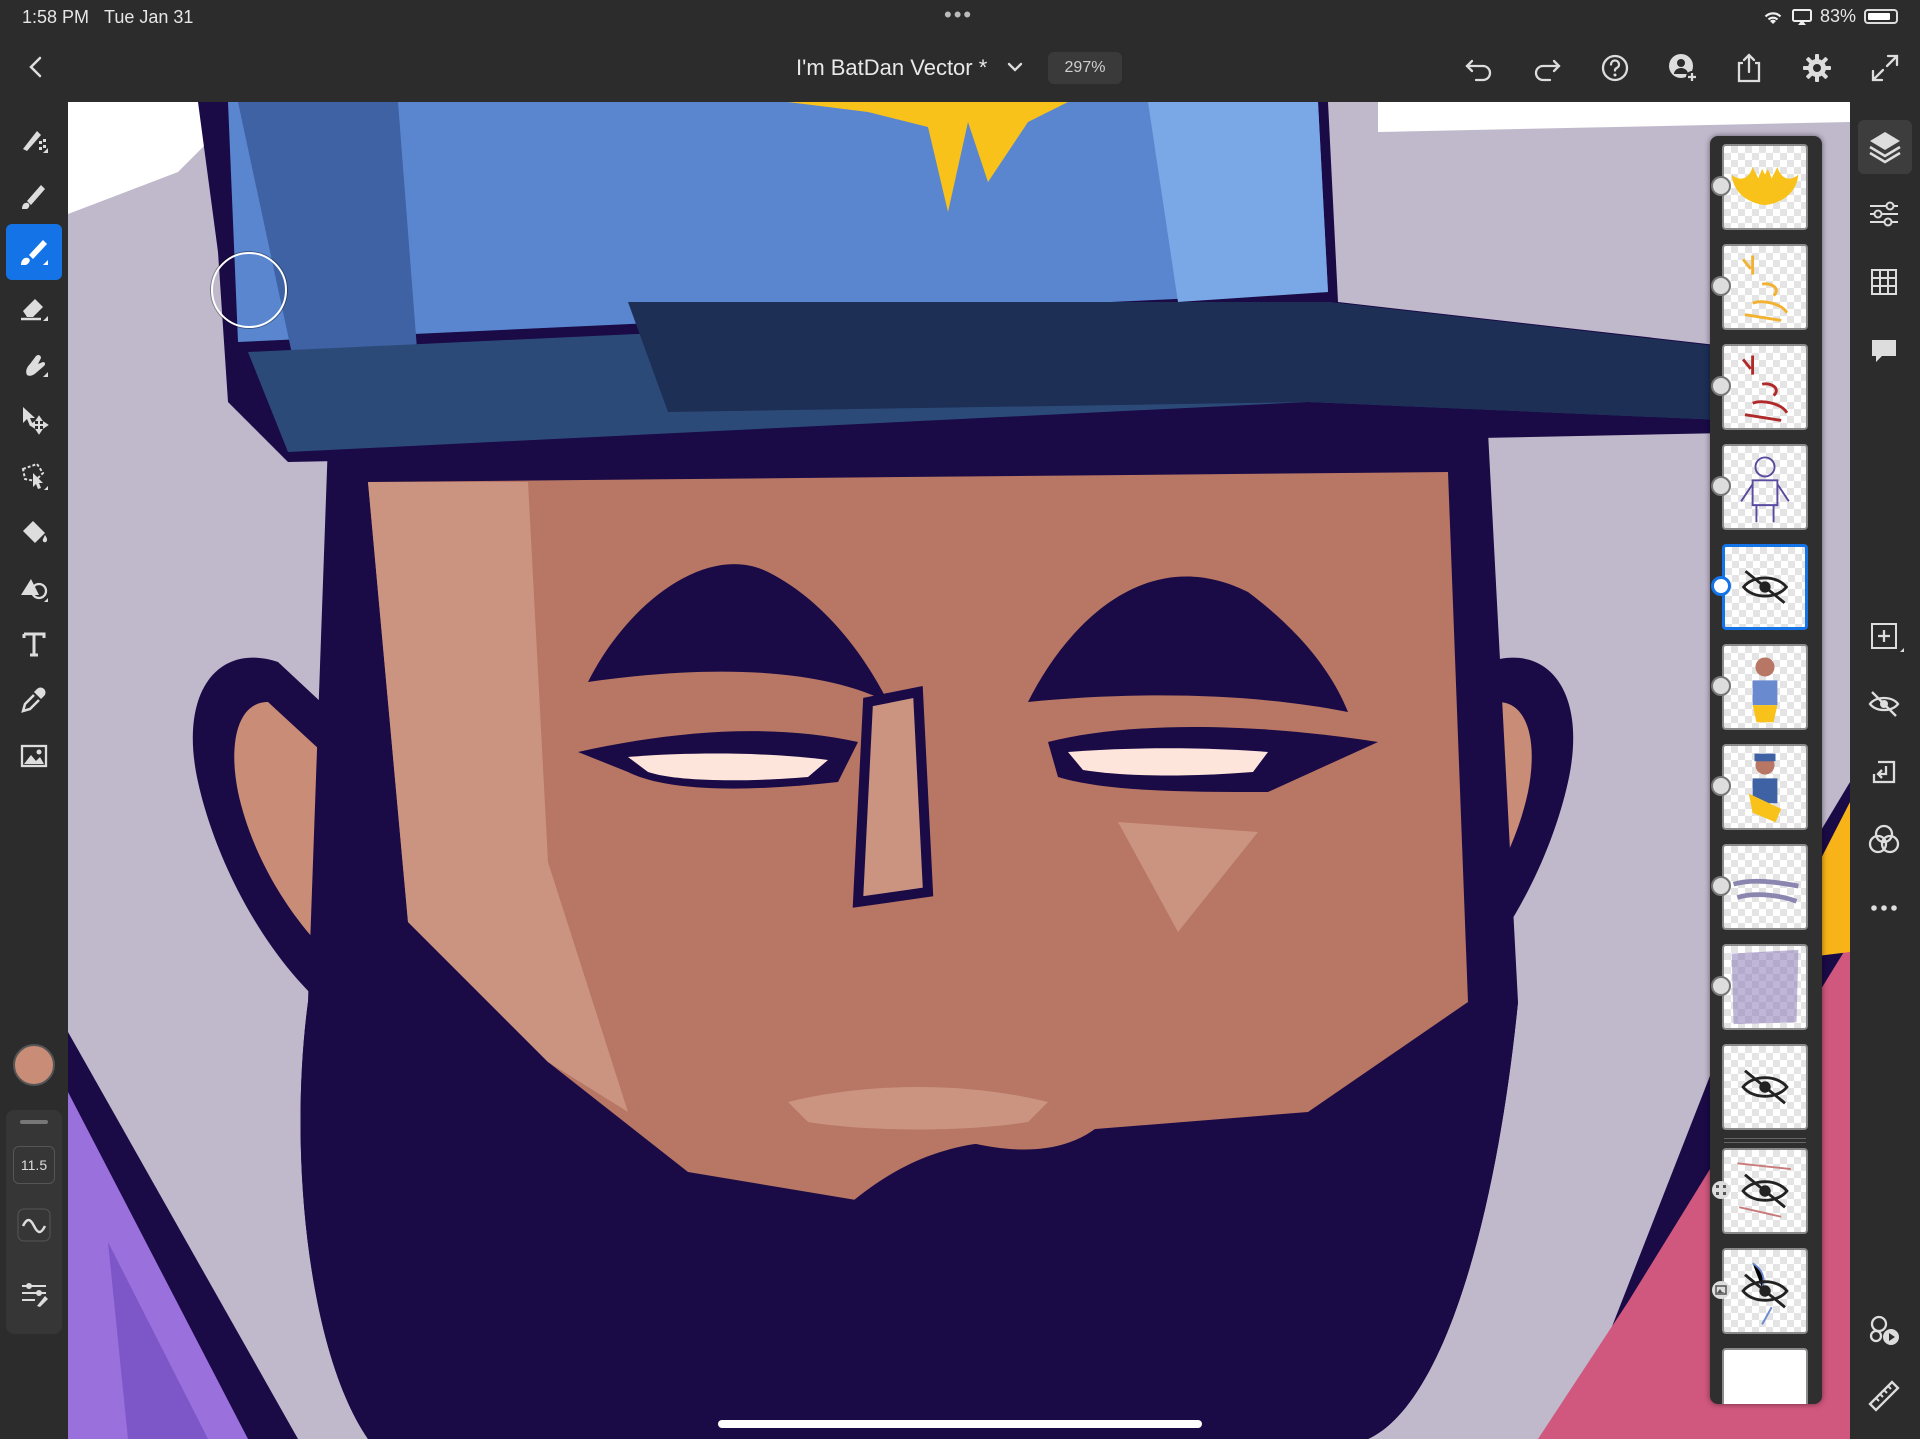 The width and height of the screenshot is (1920, 1439). Describe the element at coordinates (56, 17) in the screenshot. I see `status-time: 1:58 PM` at that location.